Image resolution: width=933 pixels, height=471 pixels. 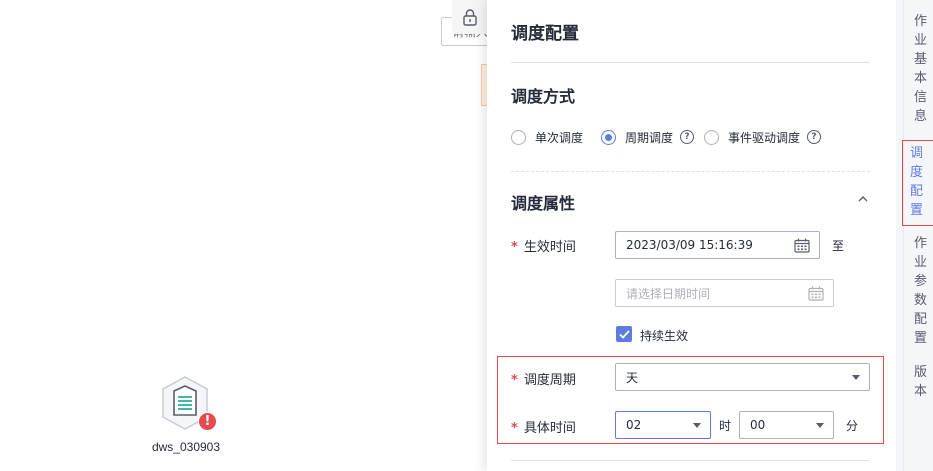 What do you see at coordinates (559, 137) in the screenshot?
I see `radio-label: 单次调度` at bounding box center [559, 137].